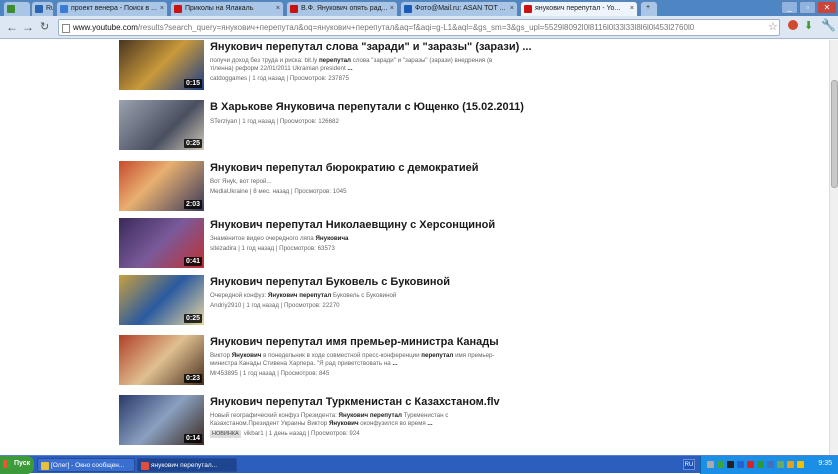 Image resolution: width=838 pixels, height=474 pixels. What do you see at coordinates (808, 25) in the screenshot?
I see `download-icon: ⬇` at bounding box center [808, 25].